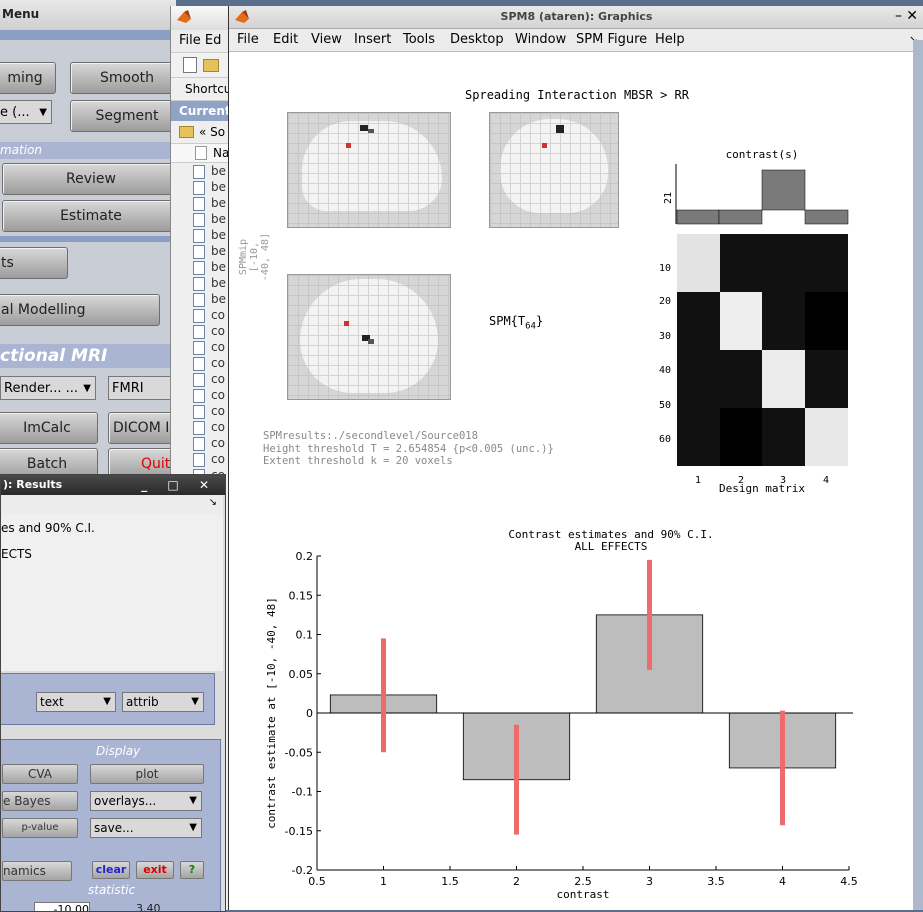  Describe the element at coordinates (668, 198) in the screenshot. I see `contrast-tick: 21` at that location.